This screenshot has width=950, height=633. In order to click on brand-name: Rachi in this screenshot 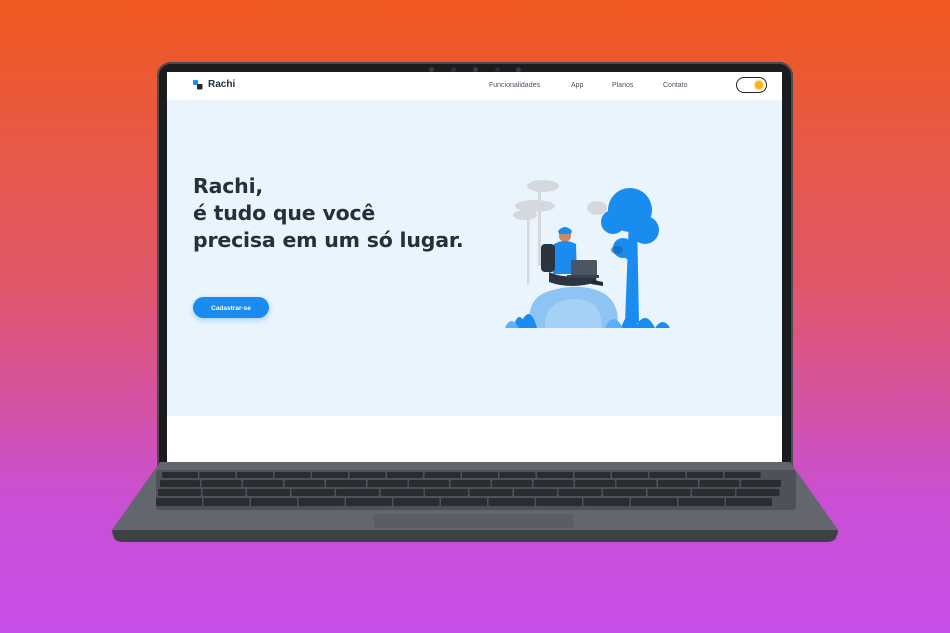, I will do `click(222, 84)`.